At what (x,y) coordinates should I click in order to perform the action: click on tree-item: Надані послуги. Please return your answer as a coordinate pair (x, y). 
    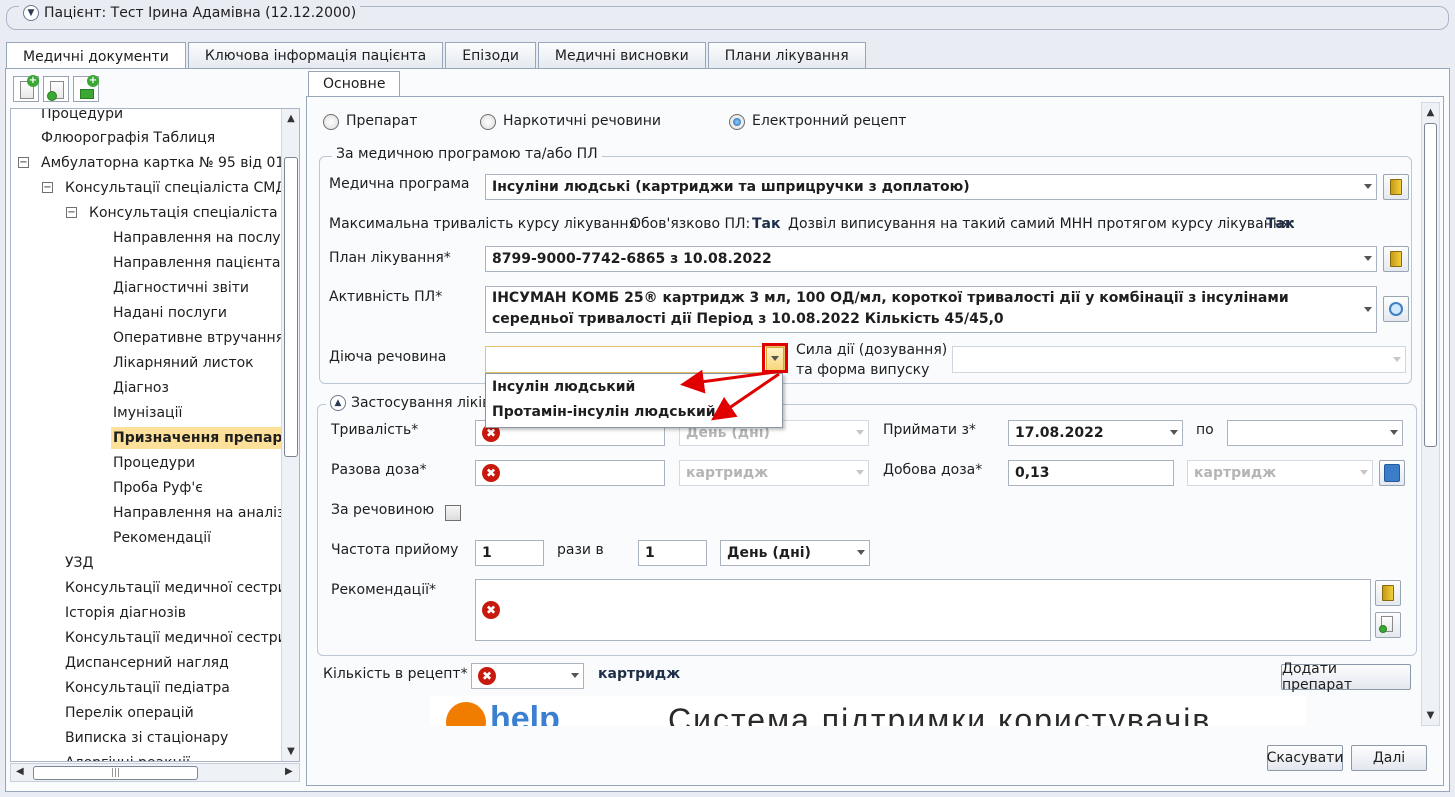
    Looking at the image, I should click on (170, 313).